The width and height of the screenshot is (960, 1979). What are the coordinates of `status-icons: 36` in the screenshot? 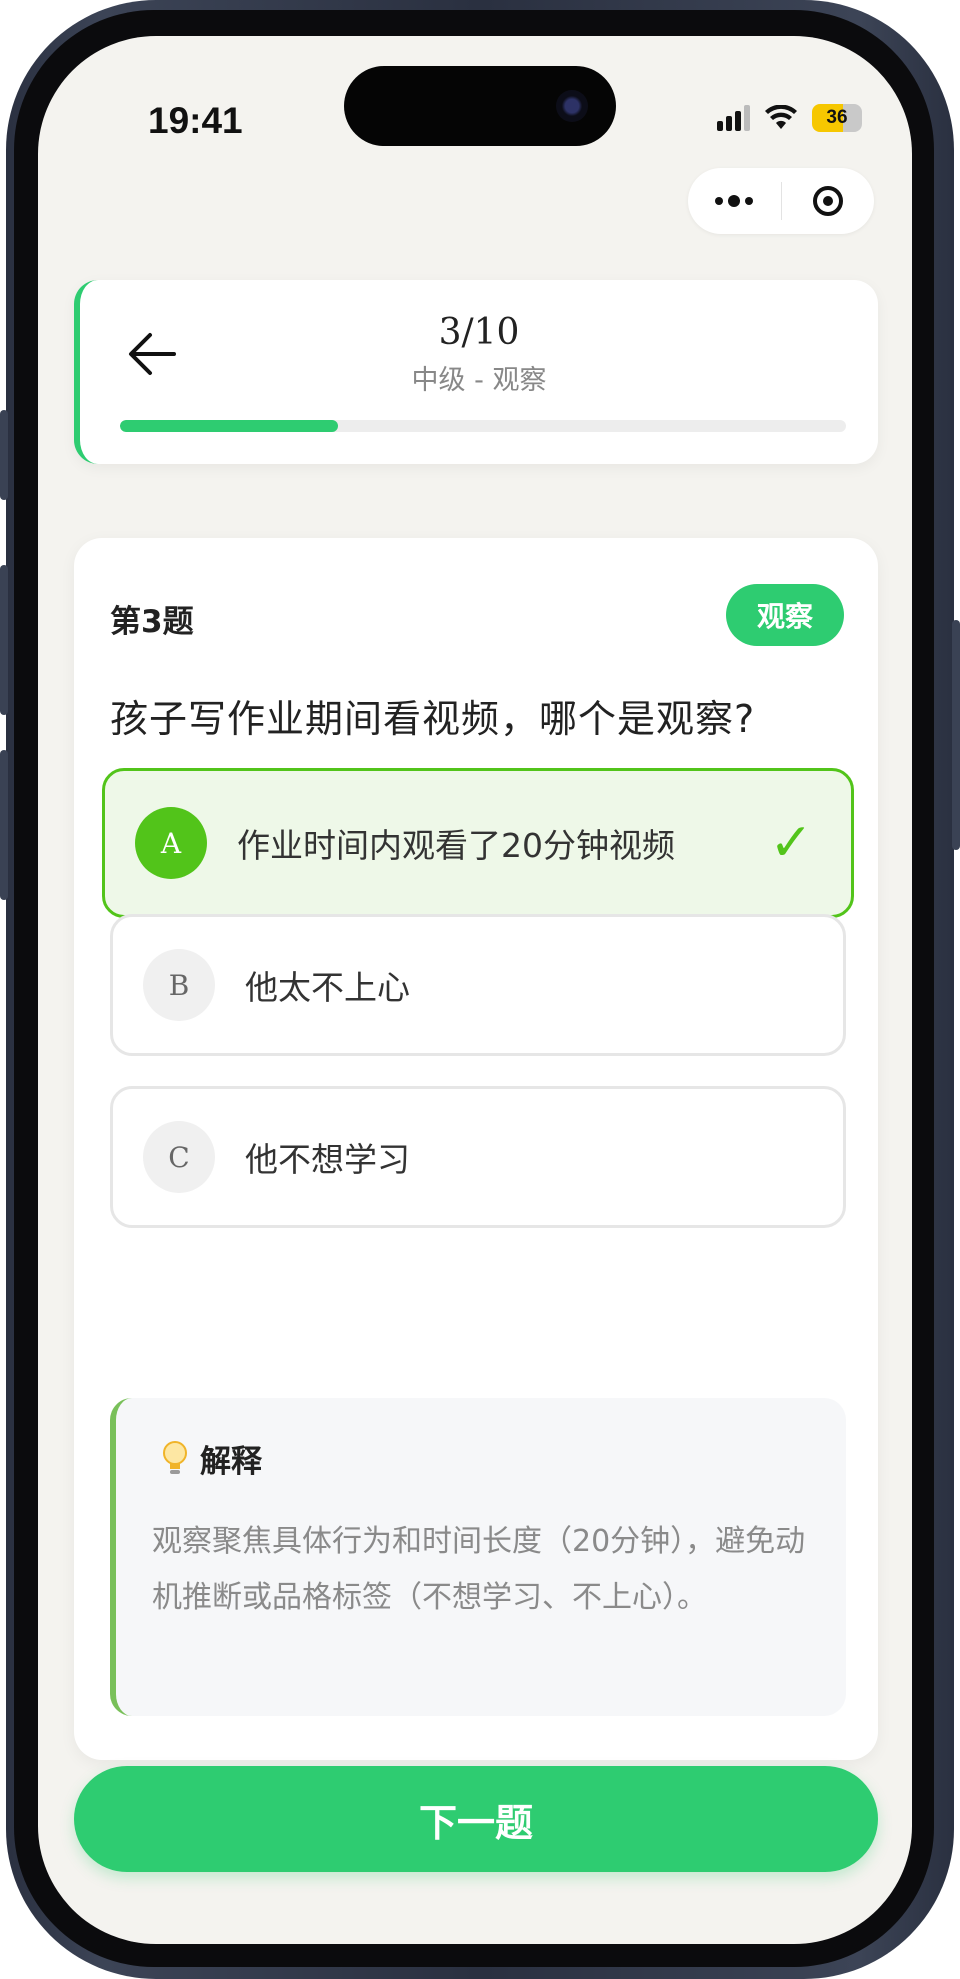 It's located at (789, 118).